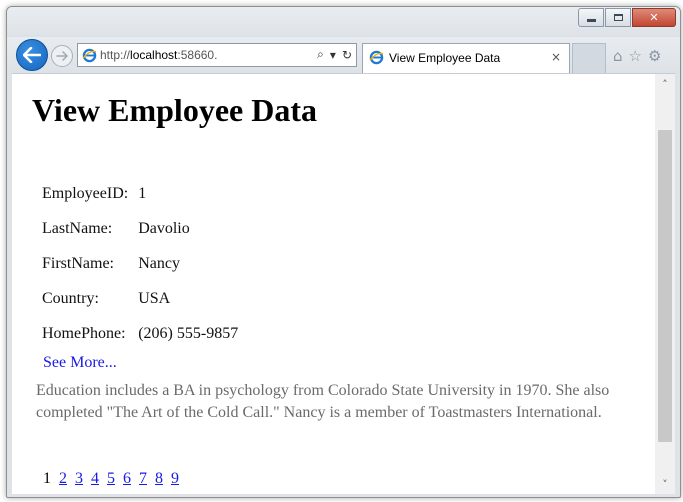  Describe the element at coordinates (343, 22) in the screenshot. I see `title-bar: ✕` at that location.